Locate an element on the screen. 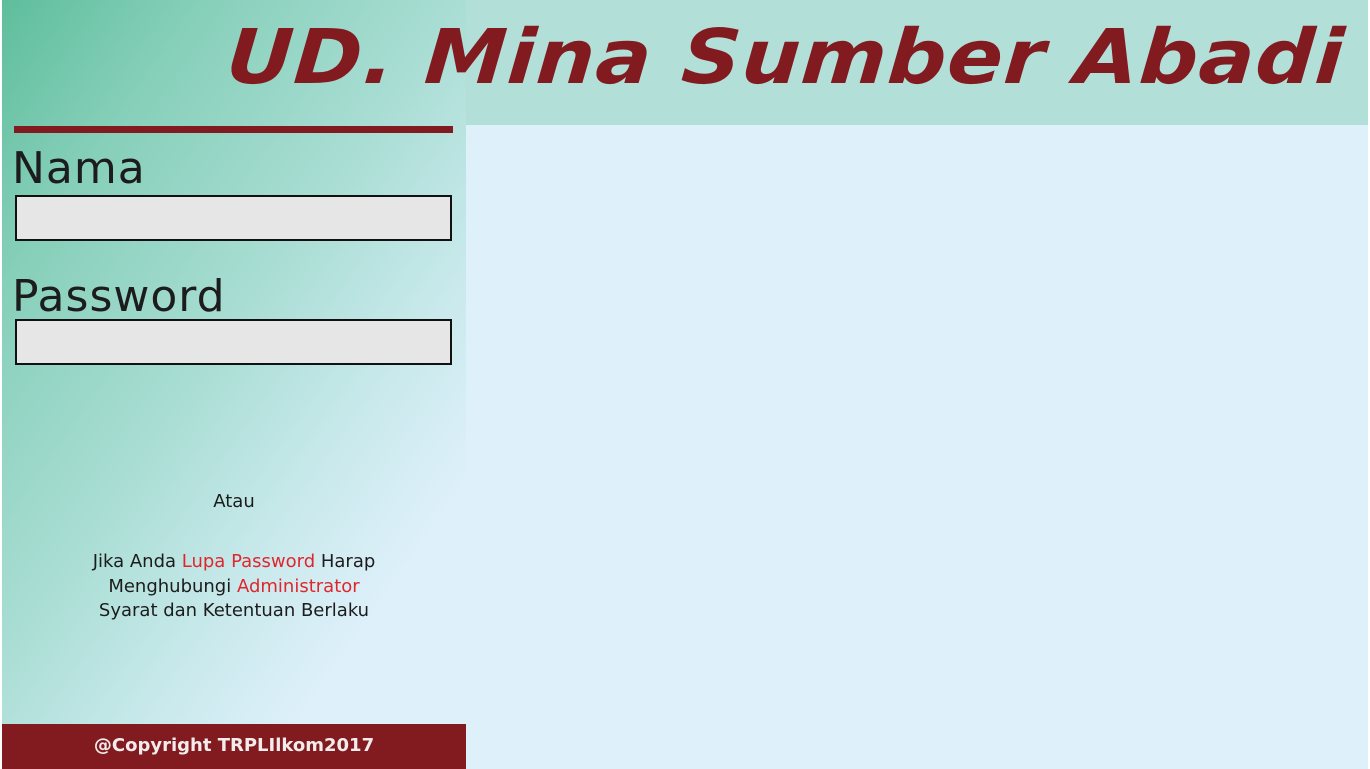 The width and height of the screenshot is (1370, 769). help-prefix: Jika Anda is located at coordinates (137, 561).